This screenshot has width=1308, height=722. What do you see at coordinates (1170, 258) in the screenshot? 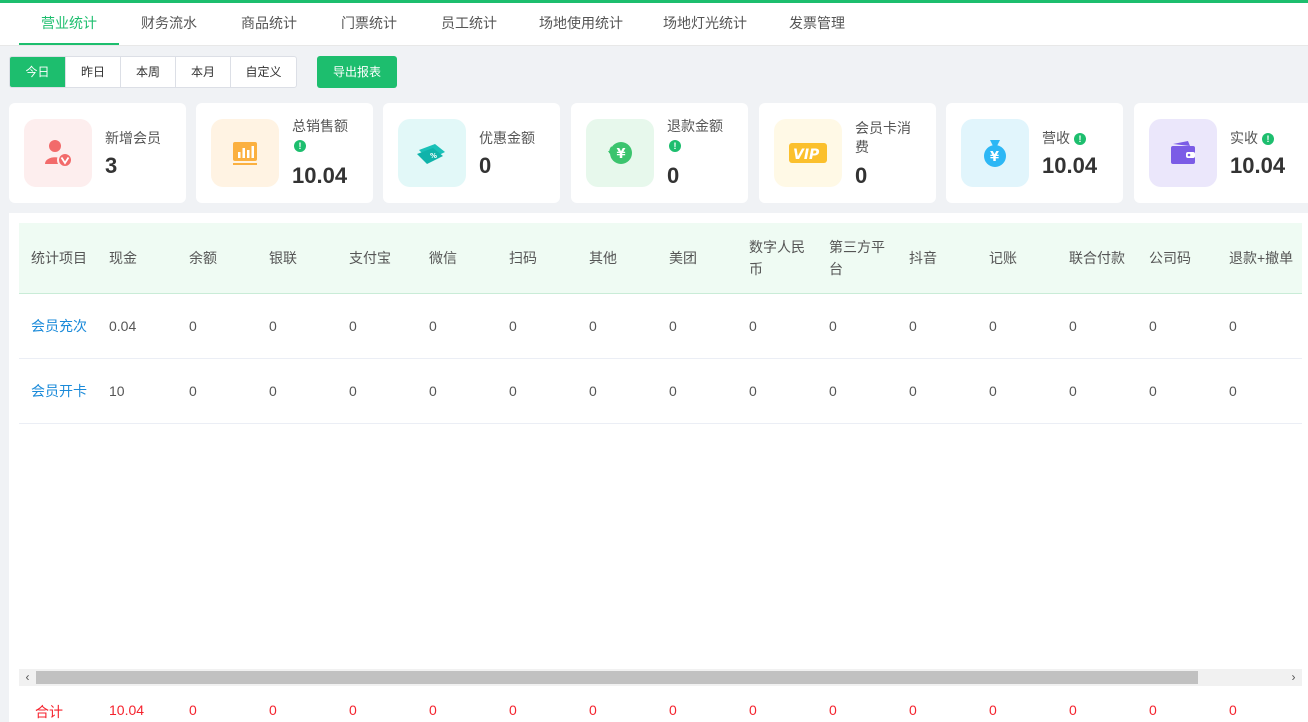
I see `column-header: 公司码` at bounding box center [1170, 258].